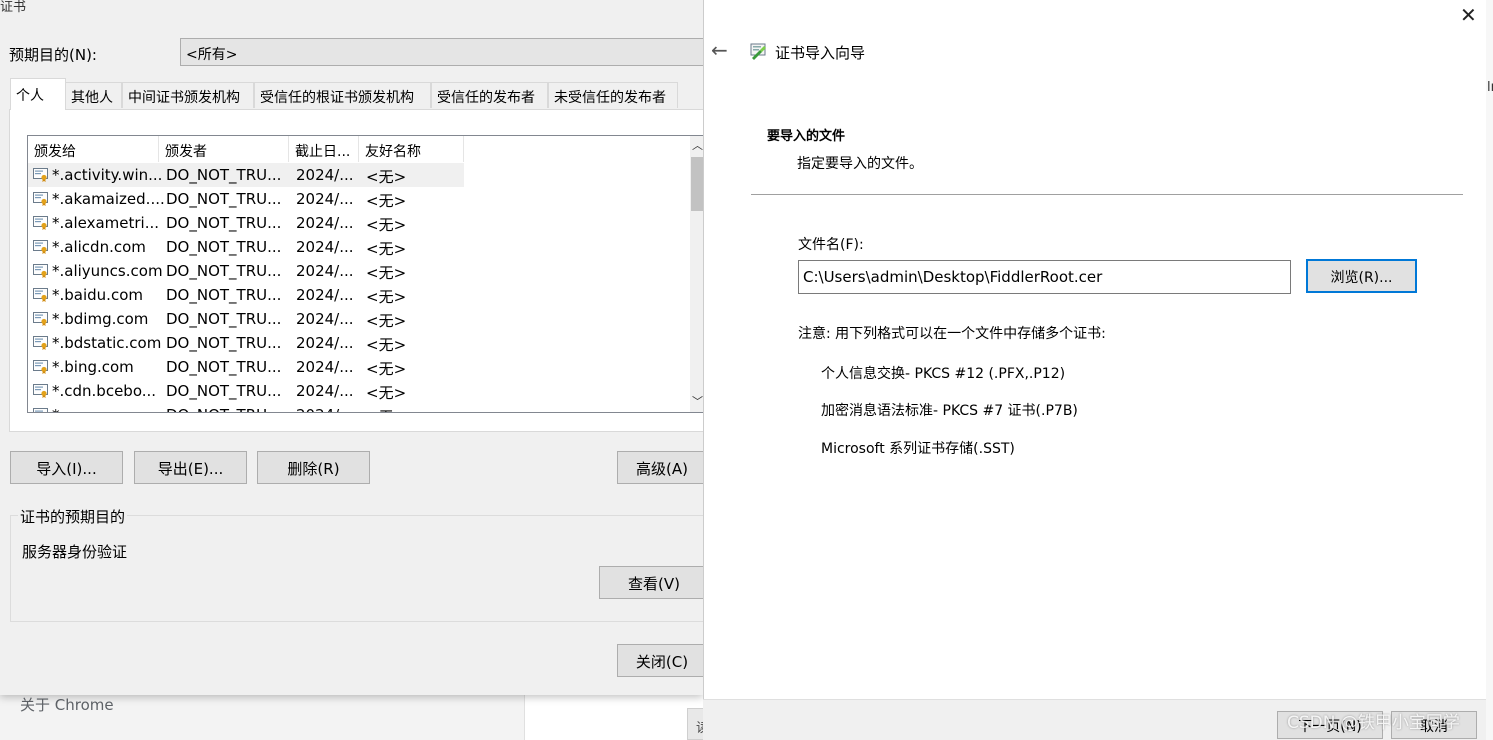 The height and width of the screenshot is (740, 1493). What do you see at coordinates (918, 449) in the screenshot?
I see `format-sst: Microsoft 系列证书存储(.SST)` at bounding box center [918, 449].